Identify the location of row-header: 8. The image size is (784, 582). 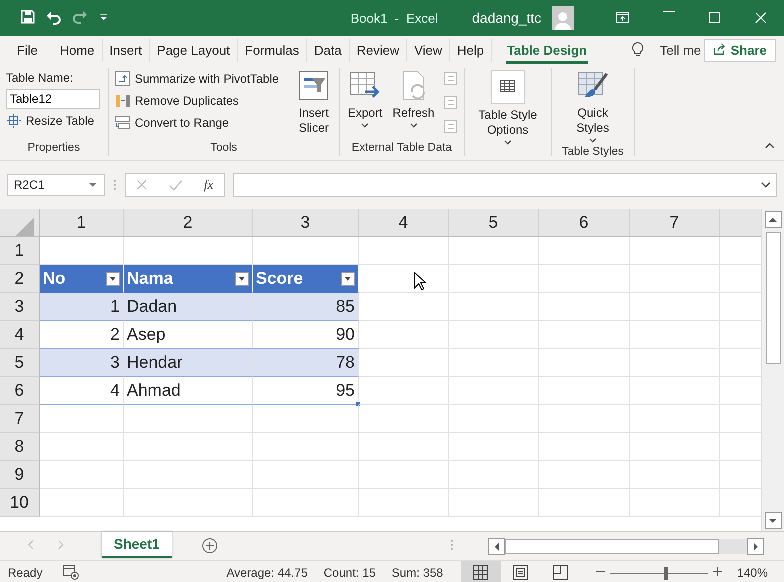
(20, 447).